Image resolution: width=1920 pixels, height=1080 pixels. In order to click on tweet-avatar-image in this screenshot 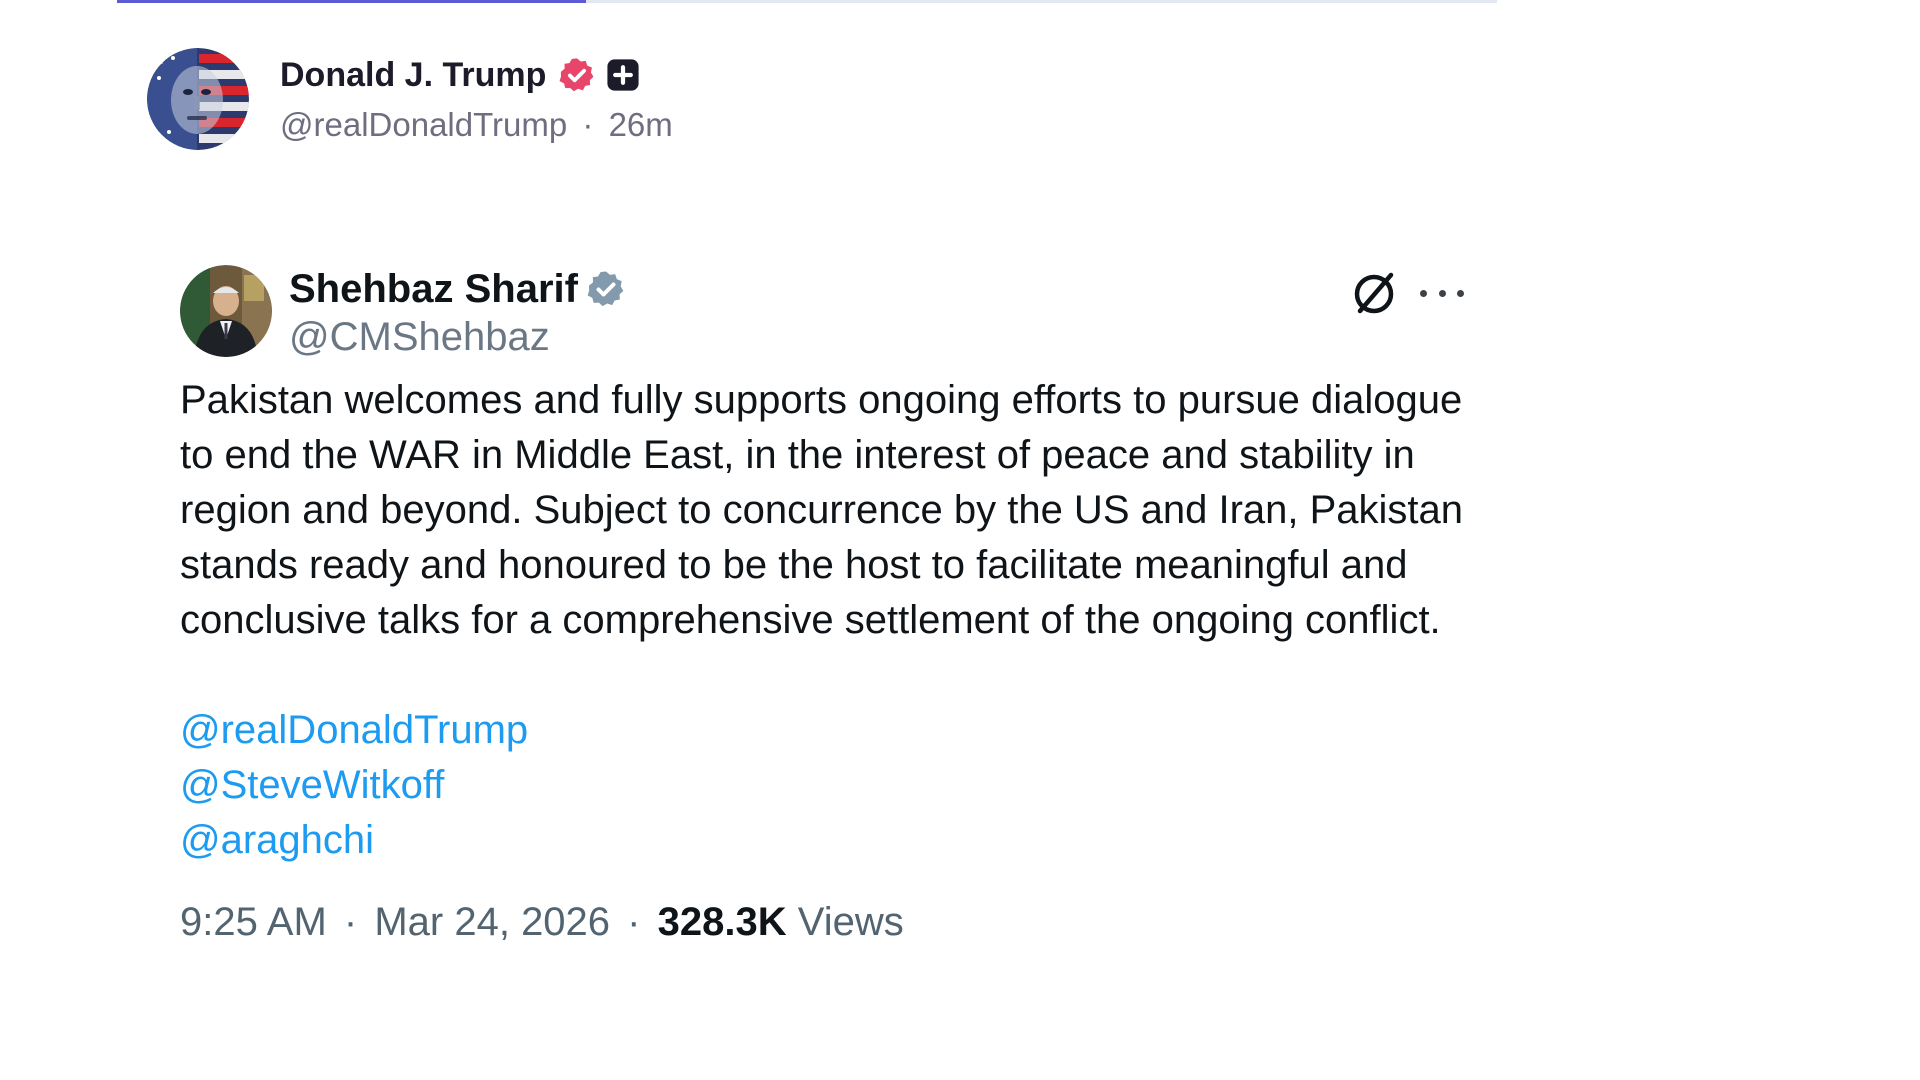, I will do `click(226, 311)`.